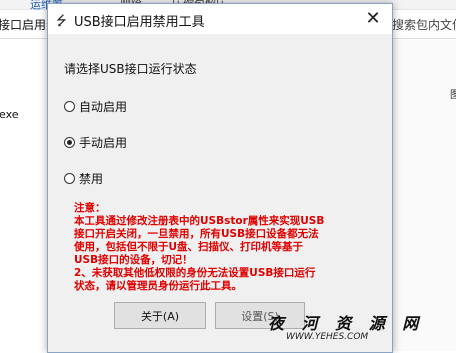 Image resolution: width=456 pixels, height=353 pixels. I want to click on background-search-field: 搜索包内文件, so click(424, 24).